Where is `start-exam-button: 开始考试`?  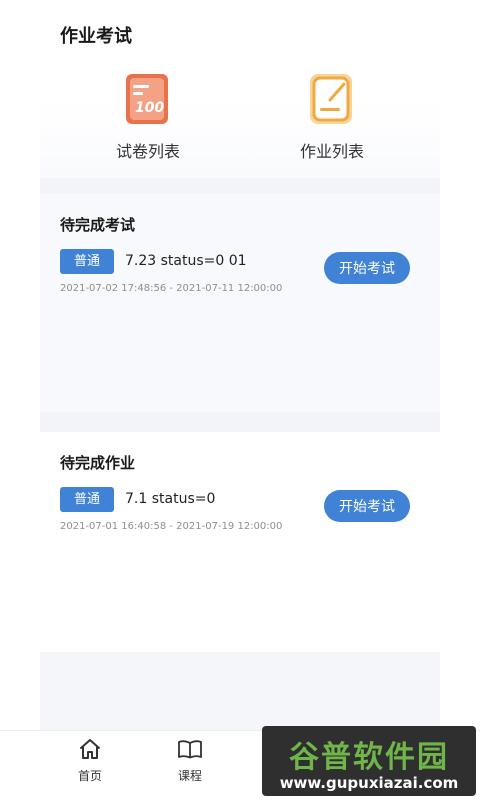
start-exam-button: 开始考试 is located at coordinates (367, 268).